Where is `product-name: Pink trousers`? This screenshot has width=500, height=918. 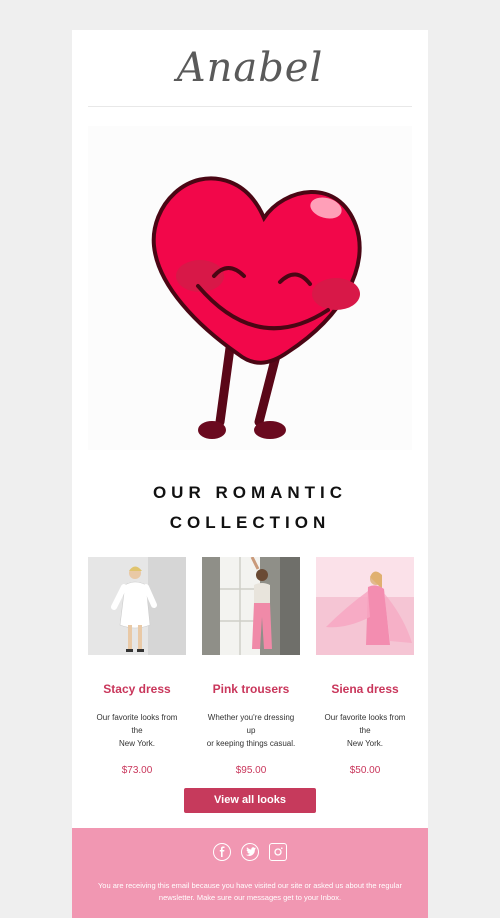 product-name: Pink trousers is located at coordinates (251, 689).